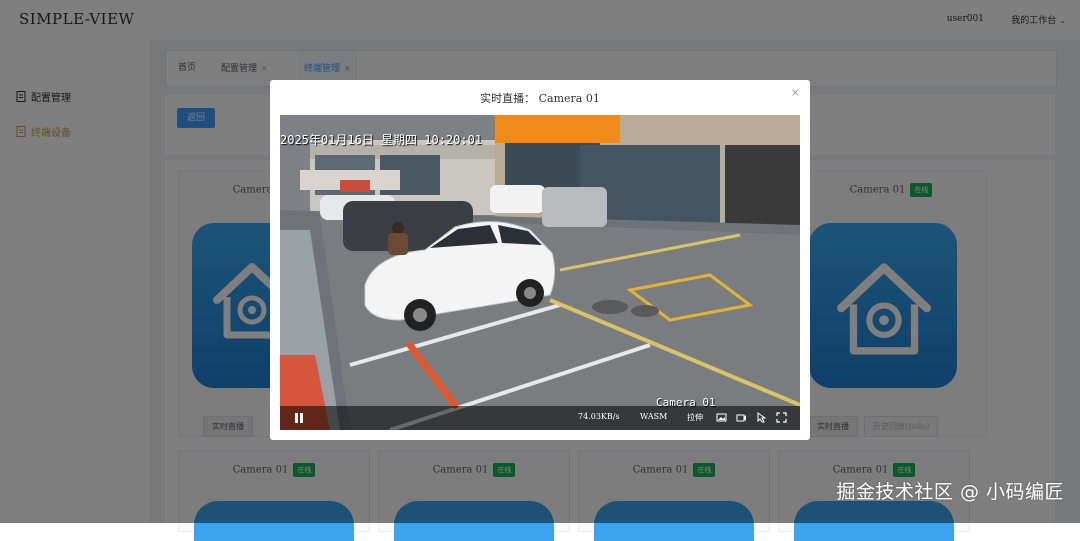 The image size is (1080, 541). Describe the element at coordinates (761, 417) in the screenshot. I see `ptz-icon` at that location.